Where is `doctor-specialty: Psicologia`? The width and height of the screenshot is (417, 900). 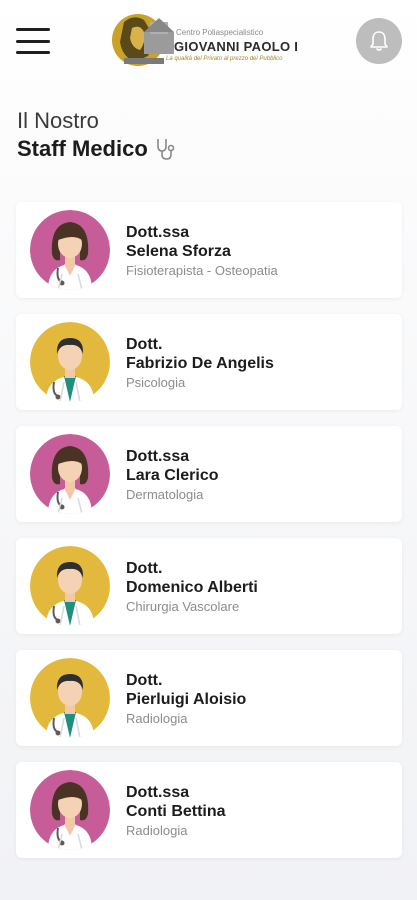
doctor-specialty: Psicologia is located at coordinates (156, 382).